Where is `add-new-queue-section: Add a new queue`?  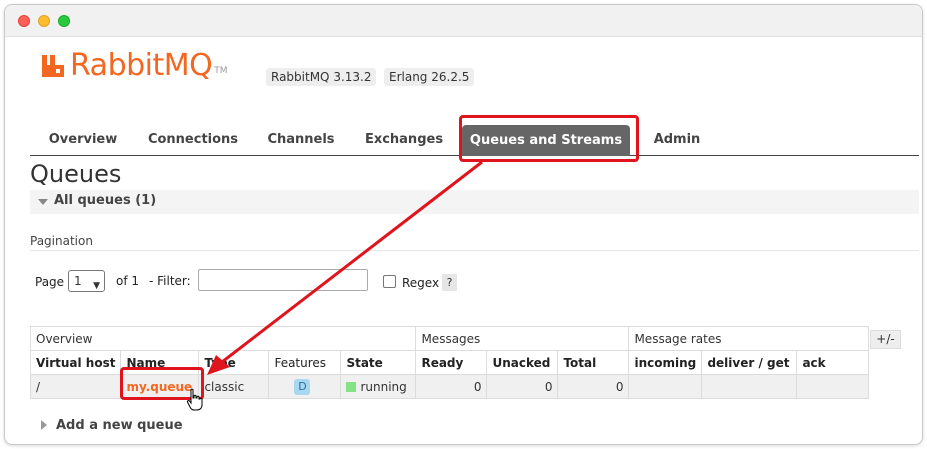 add-new-queue-section: Add a new queue is located at coordinates (119, 425).